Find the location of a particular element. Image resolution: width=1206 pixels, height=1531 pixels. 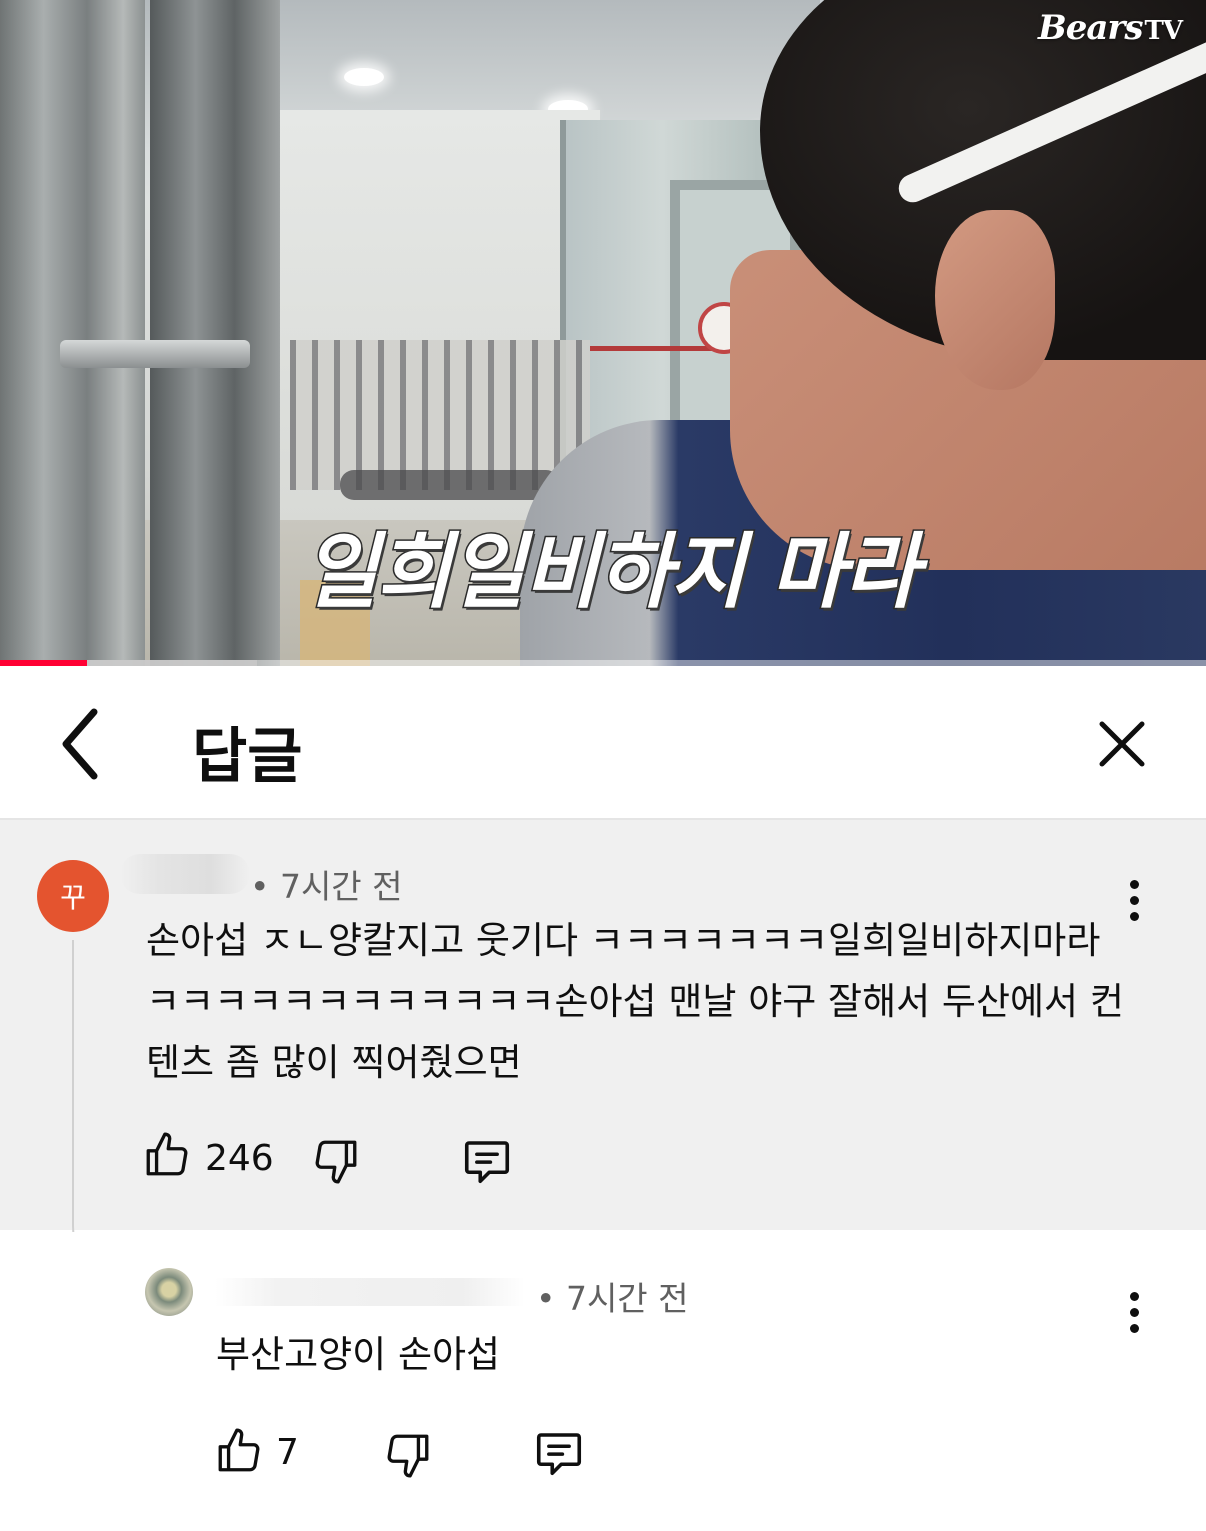

scene-door-handle is located at coordinates (155, 354).